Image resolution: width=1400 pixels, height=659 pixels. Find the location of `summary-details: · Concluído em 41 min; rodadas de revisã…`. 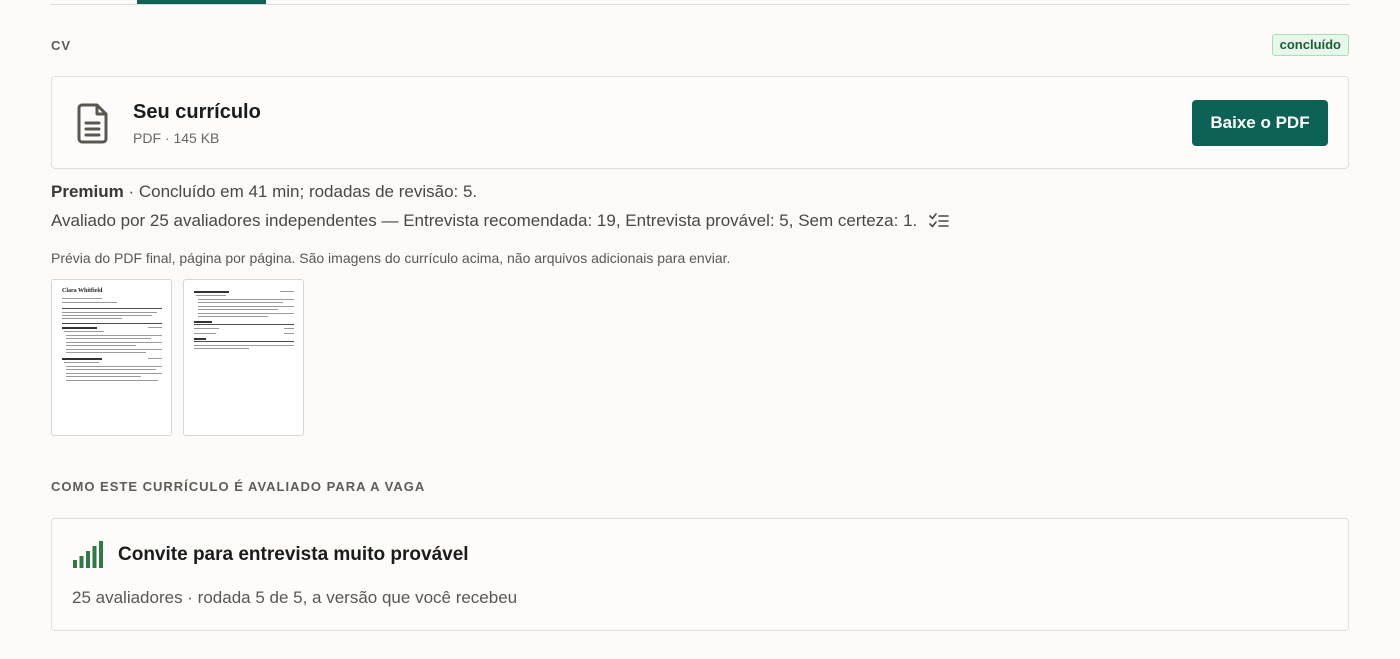

summary-details: · Concluído em 41 min; rodadas de revisã… is located at coordinates (300, 191).